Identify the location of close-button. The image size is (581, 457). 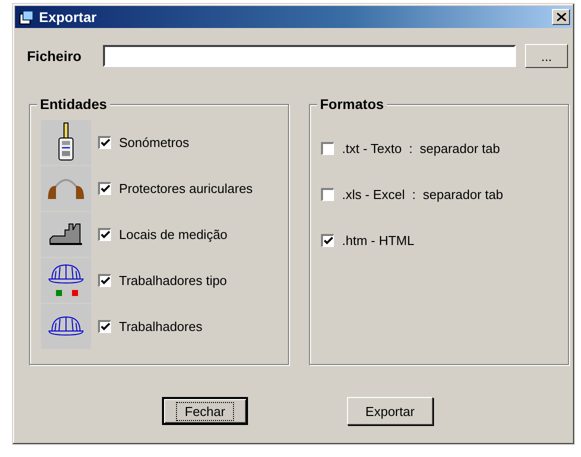
(561, 17).